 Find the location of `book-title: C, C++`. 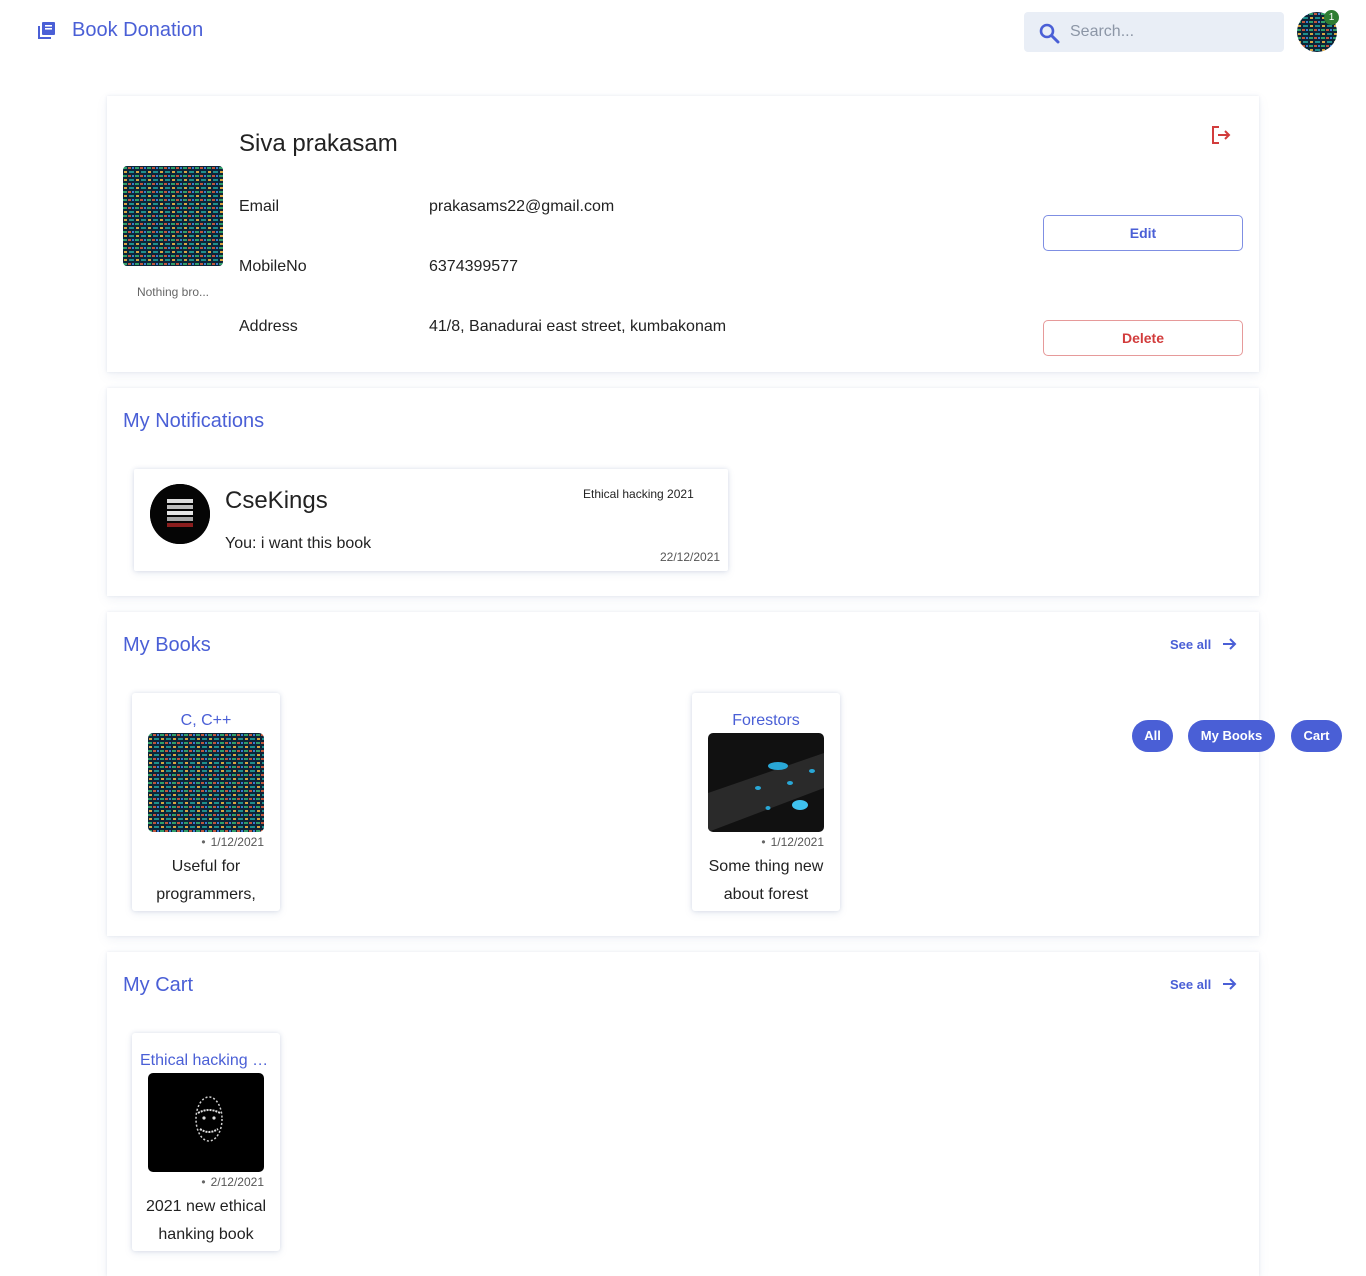

book-title: C, C++ is located at coordinates (206, 721).